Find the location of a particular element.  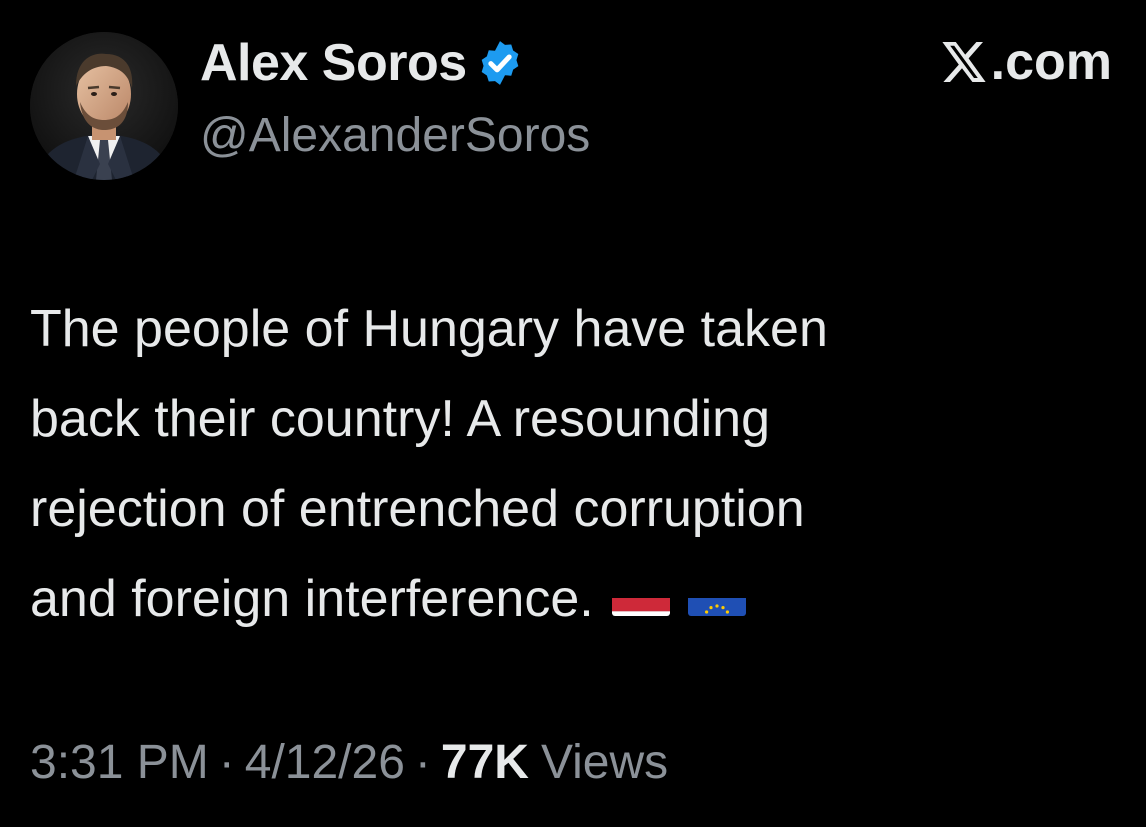

avatar is located at coordinates (104, 106).